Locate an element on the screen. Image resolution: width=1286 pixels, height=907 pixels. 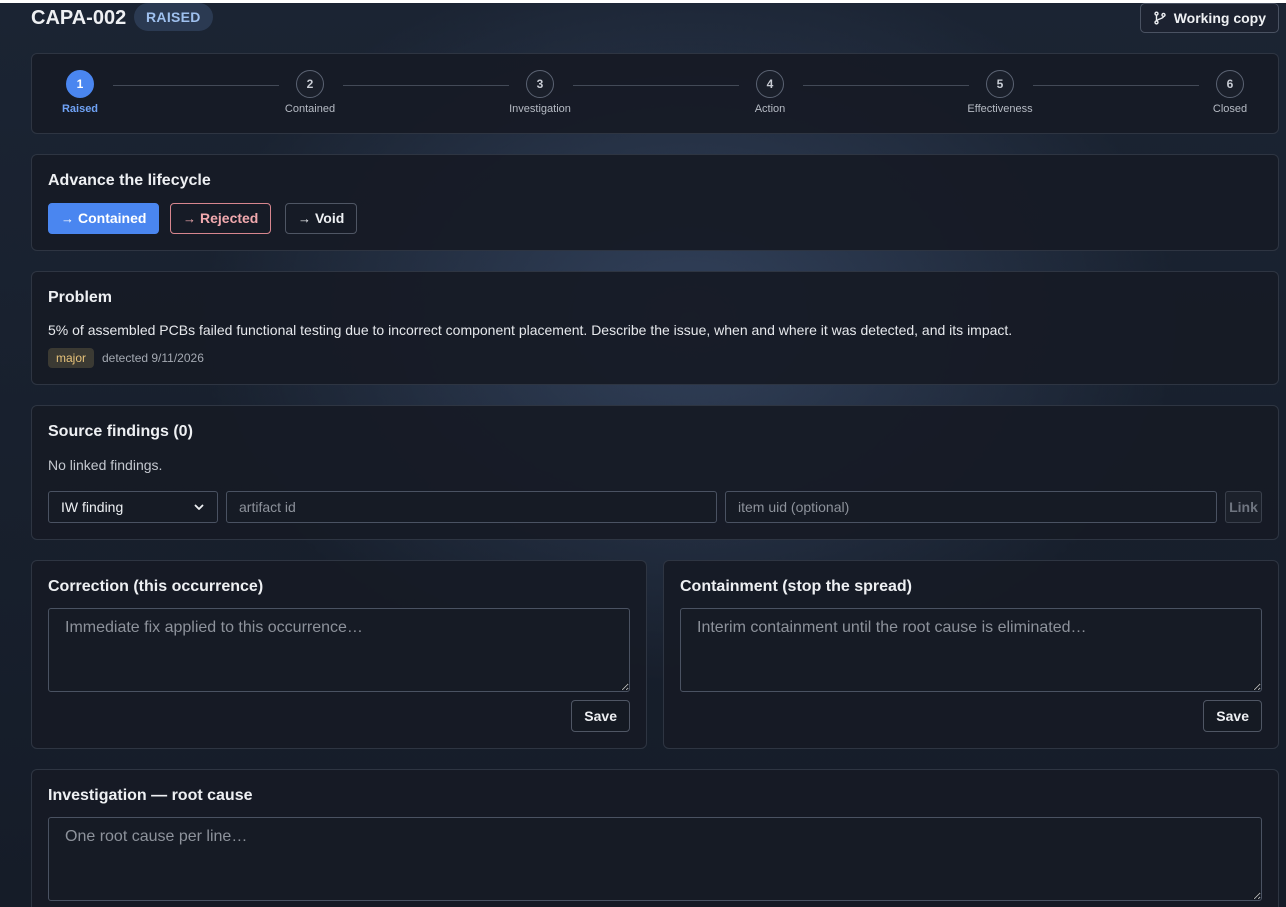
step-number: 1 is located at coordinates (80, 84).